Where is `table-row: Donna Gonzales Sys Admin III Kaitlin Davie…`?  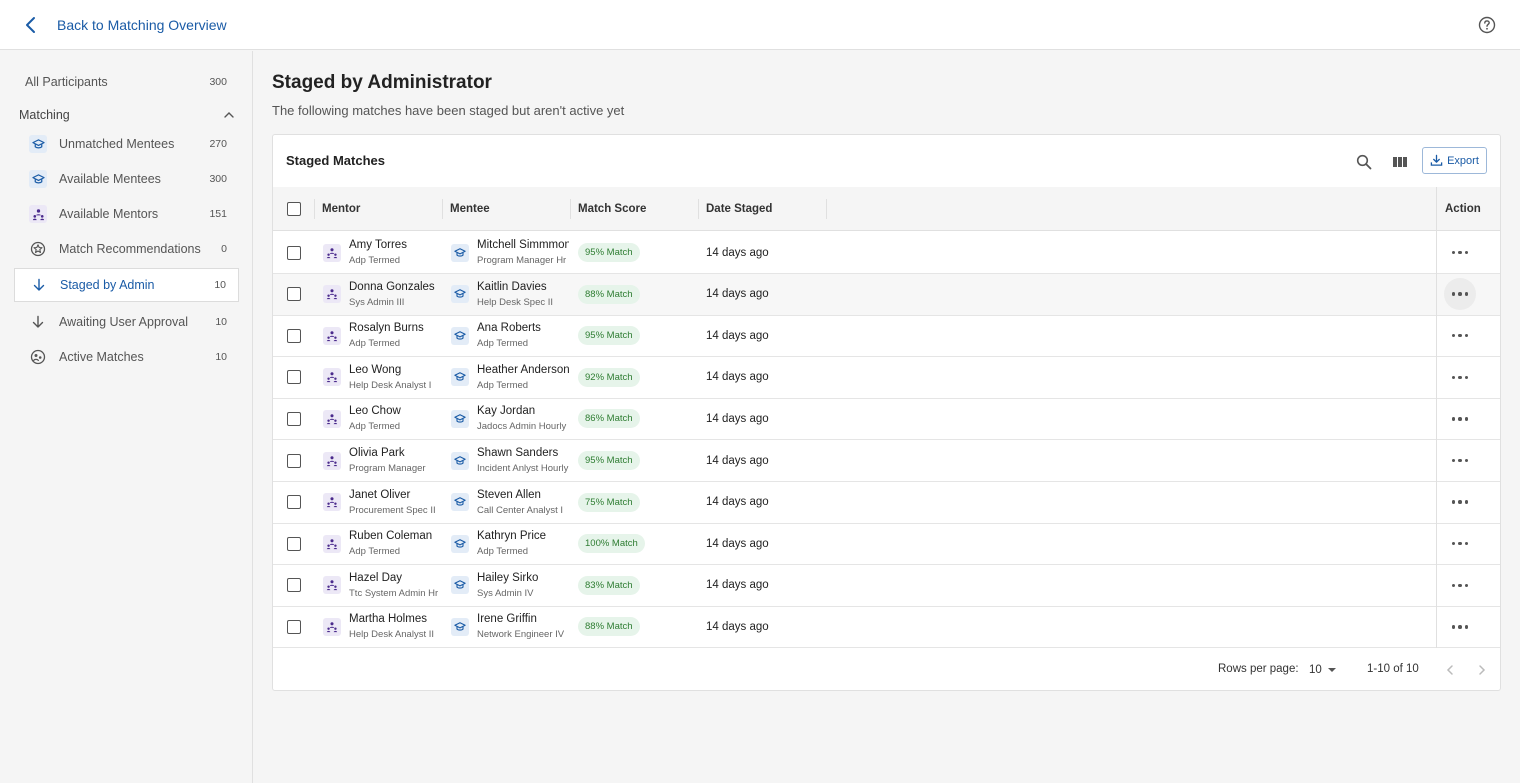
table-row: Donna Gonzales Sys Admin III Kaitlin Davie… is located at coordinates (886, 294).